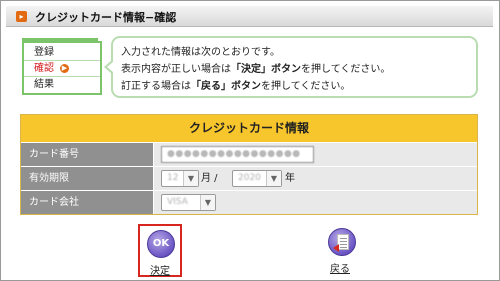 The image size is (500, 281). I want to click on expiry-month-value: 12, so click(173, 178).